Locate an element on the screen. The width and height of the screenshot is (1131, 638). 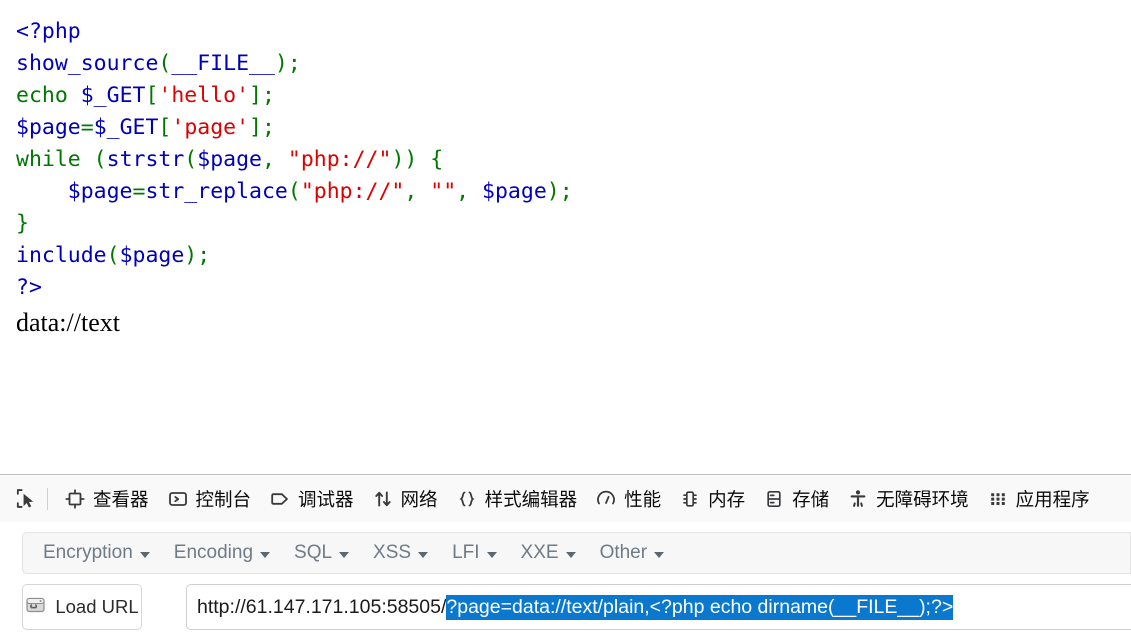
menu-sql: SQL is located at coordinates (321, 553).